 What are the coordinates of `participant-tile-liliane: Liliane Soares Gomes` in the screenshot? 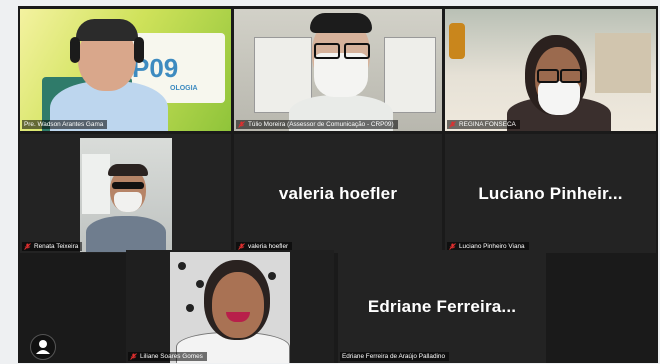 It's located at (230, 306).